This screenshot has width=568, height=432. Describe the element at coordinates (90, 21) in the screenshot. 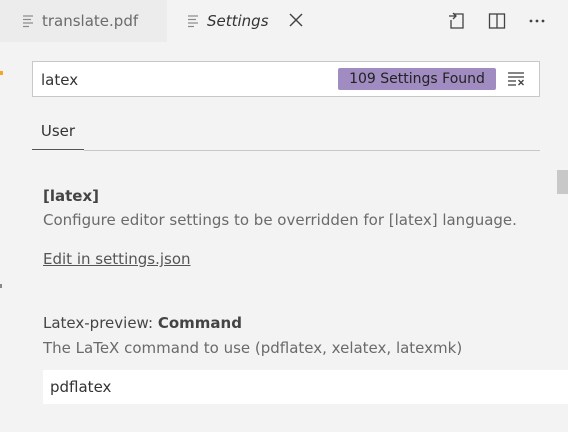

I see `tab-label: translate.pdf` at that location.